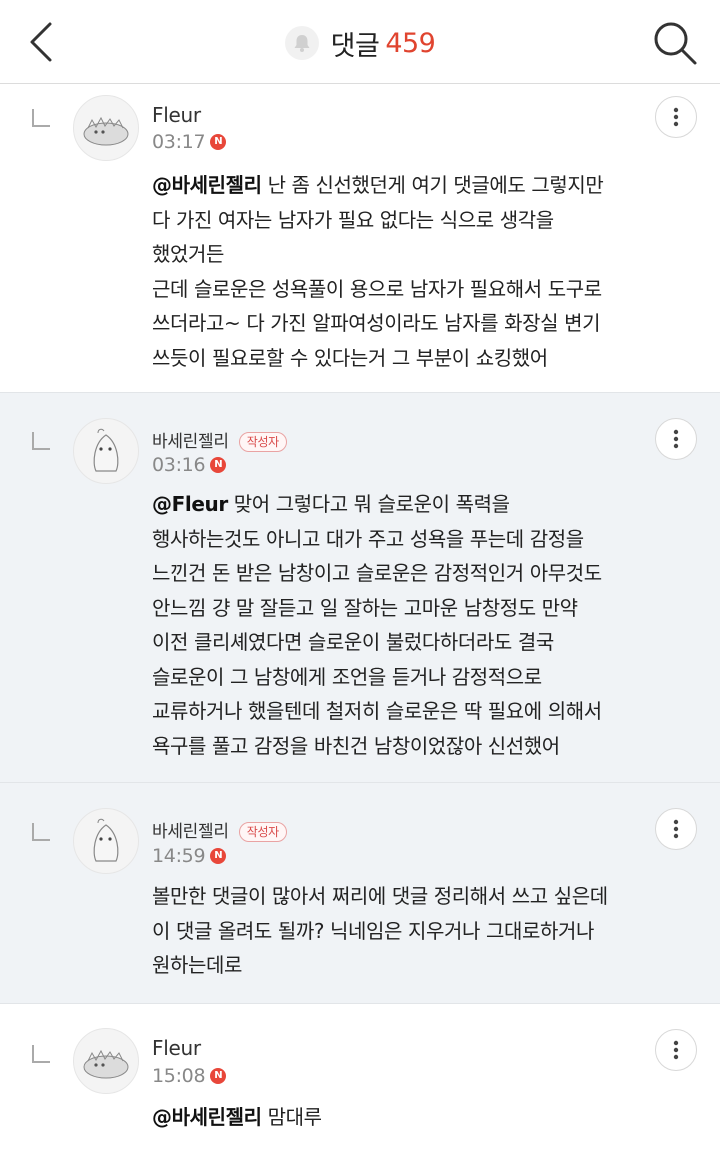  Describe the element at coordinates (188, 254) in the screenshot. I see `comment-line: 했었거든` at that location.